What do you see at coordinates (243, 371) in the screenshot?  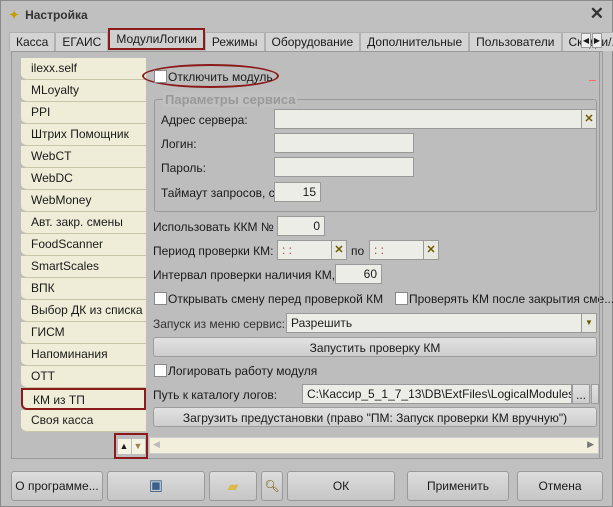 I see `log-work-label: Логировать работу модуля` at bounding box center [243, 371].